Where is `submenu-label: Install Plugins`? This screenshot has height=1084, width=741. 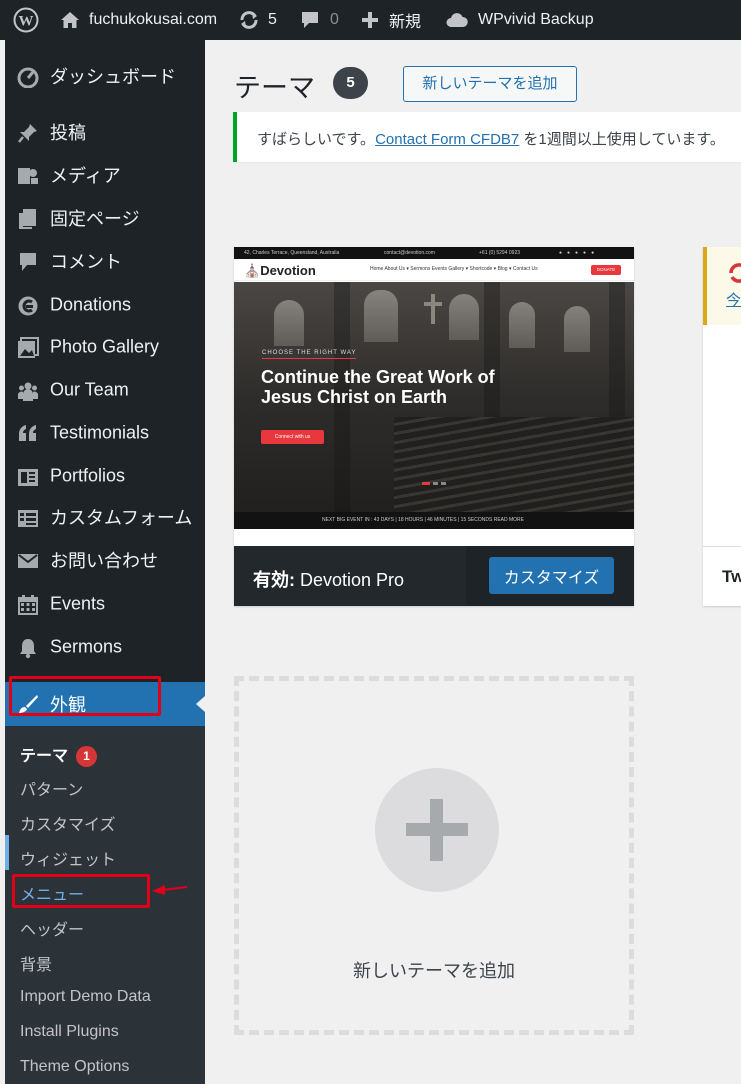
submenu-label: Install Plugins is located at coordinates (69, 1031).